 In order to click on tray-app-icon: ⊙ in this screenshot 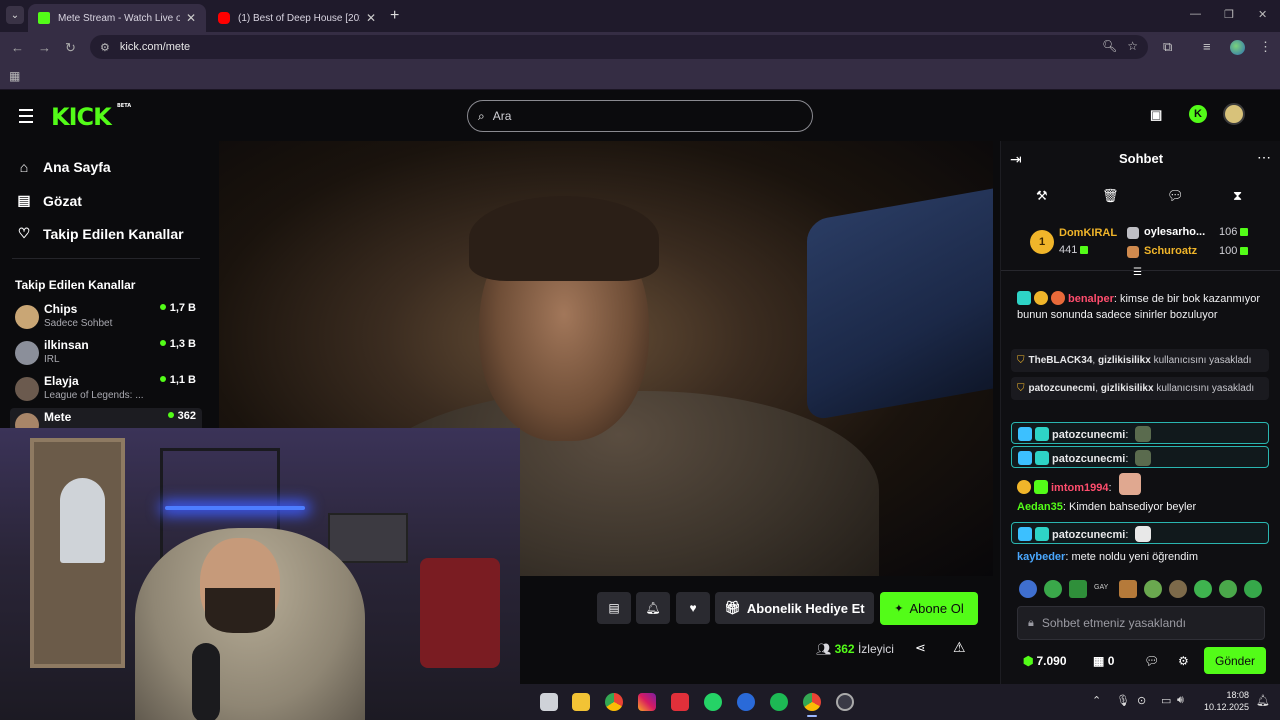, I will do `click(1141, 700)`.